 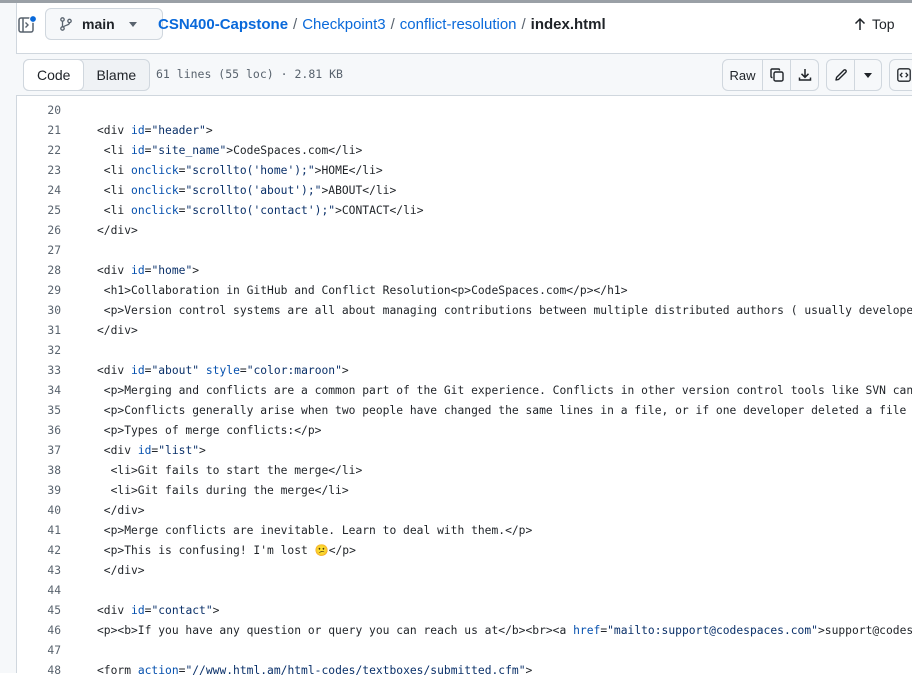 What do you see at coordinates (464, 251) in the screenshot?
I see `code-line: 27` at bounding box center [464, 251].